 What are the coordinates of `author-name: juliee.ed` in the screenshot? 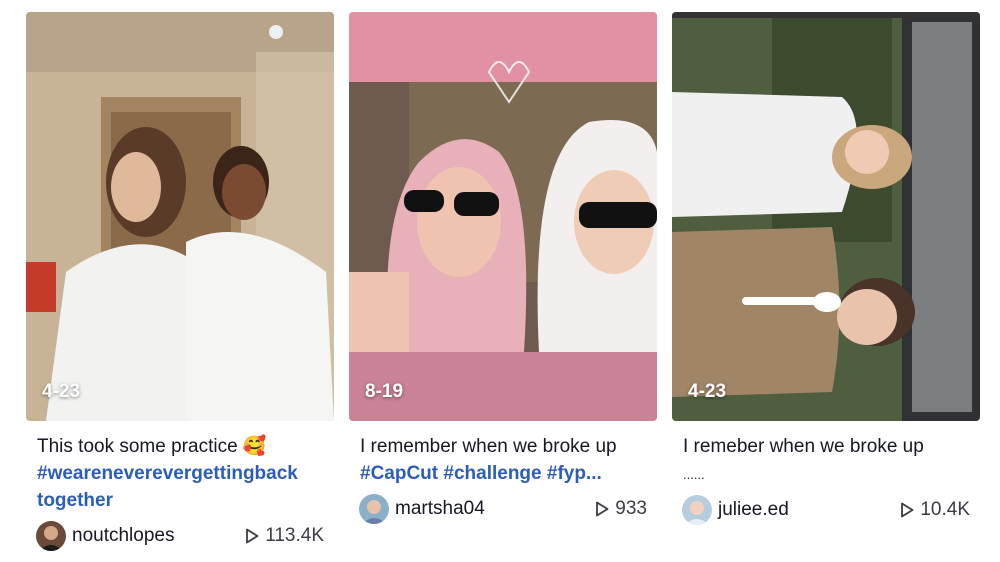 It's located at (753, 510).